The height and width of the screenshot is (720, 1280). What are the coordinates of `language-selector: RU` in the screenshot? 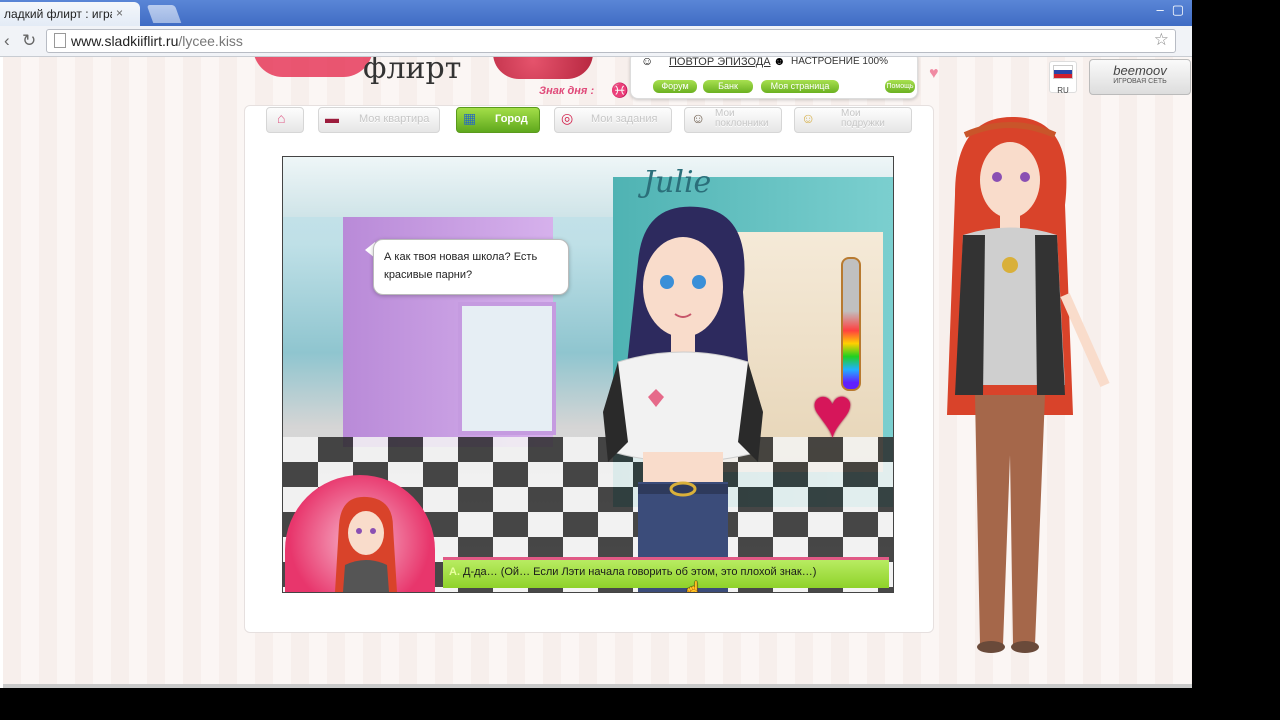 It's located at (1063, 78).